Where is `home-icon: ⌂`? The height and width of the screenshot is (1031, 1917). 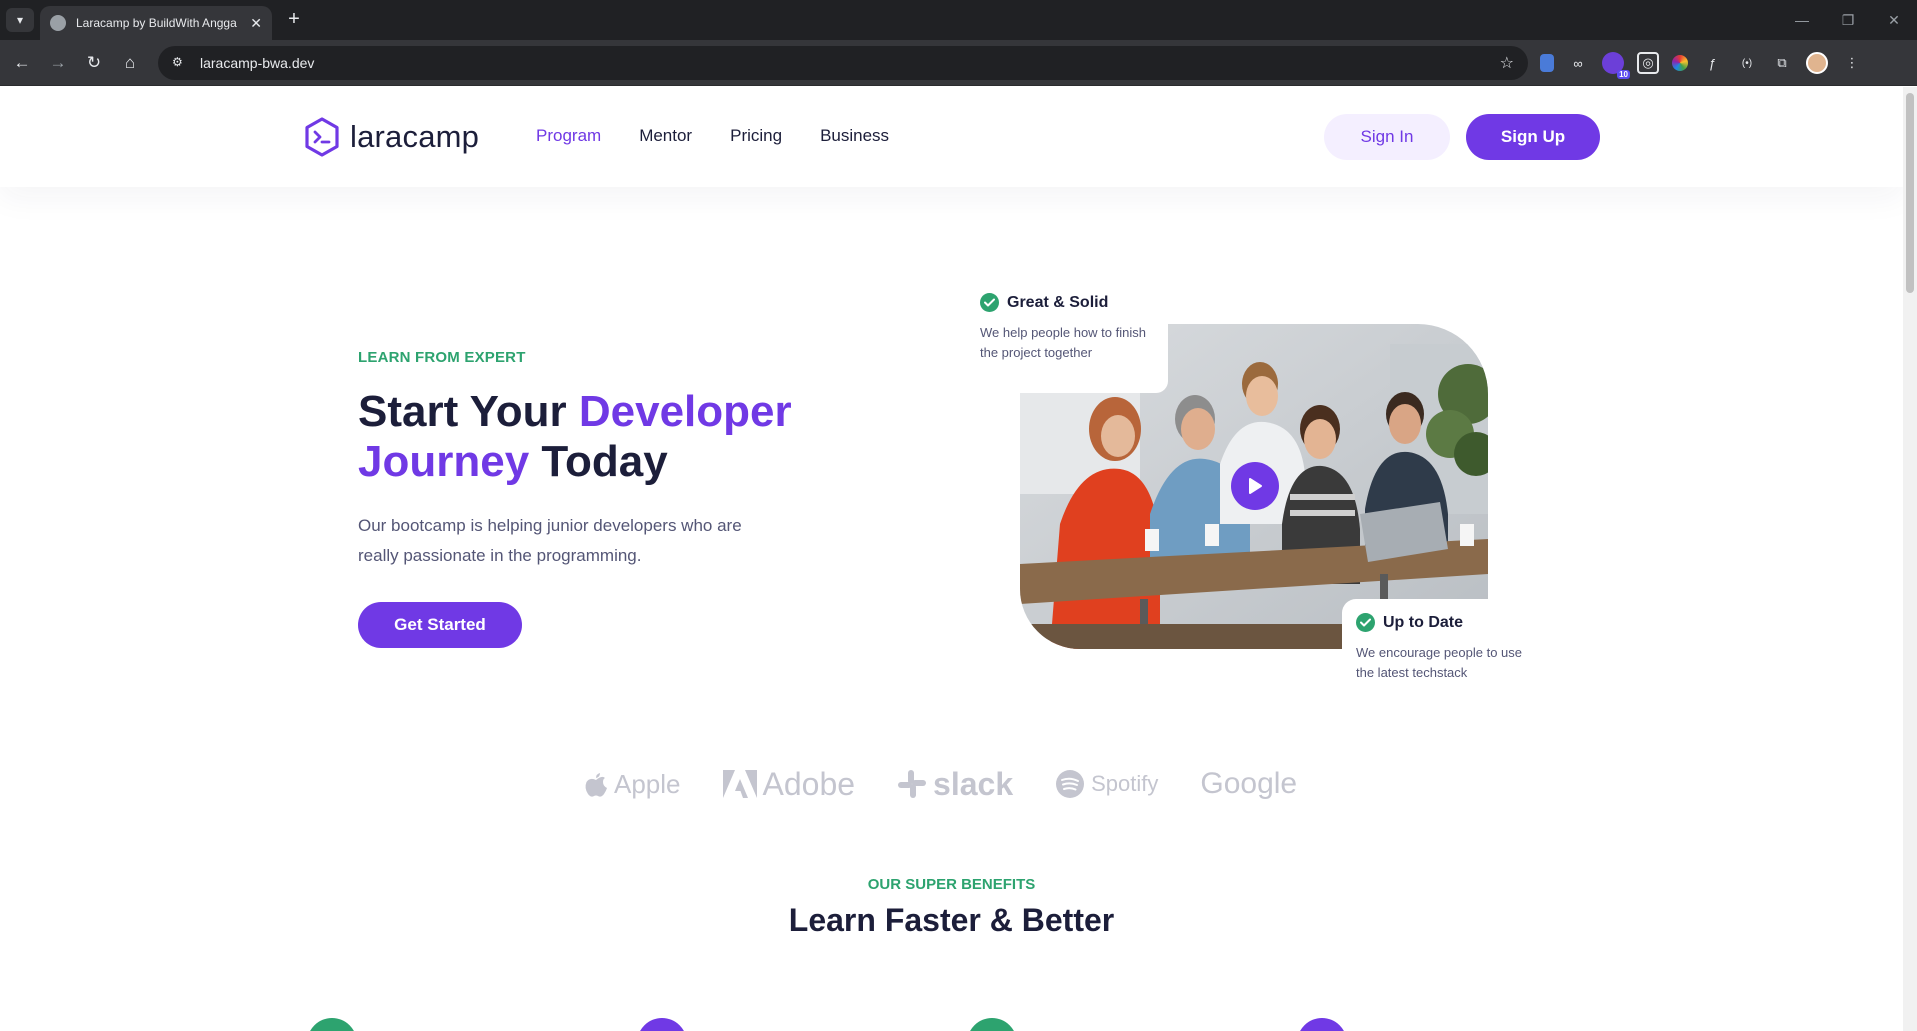
home-icon: ⌂ is located at coordinates (130, 63).